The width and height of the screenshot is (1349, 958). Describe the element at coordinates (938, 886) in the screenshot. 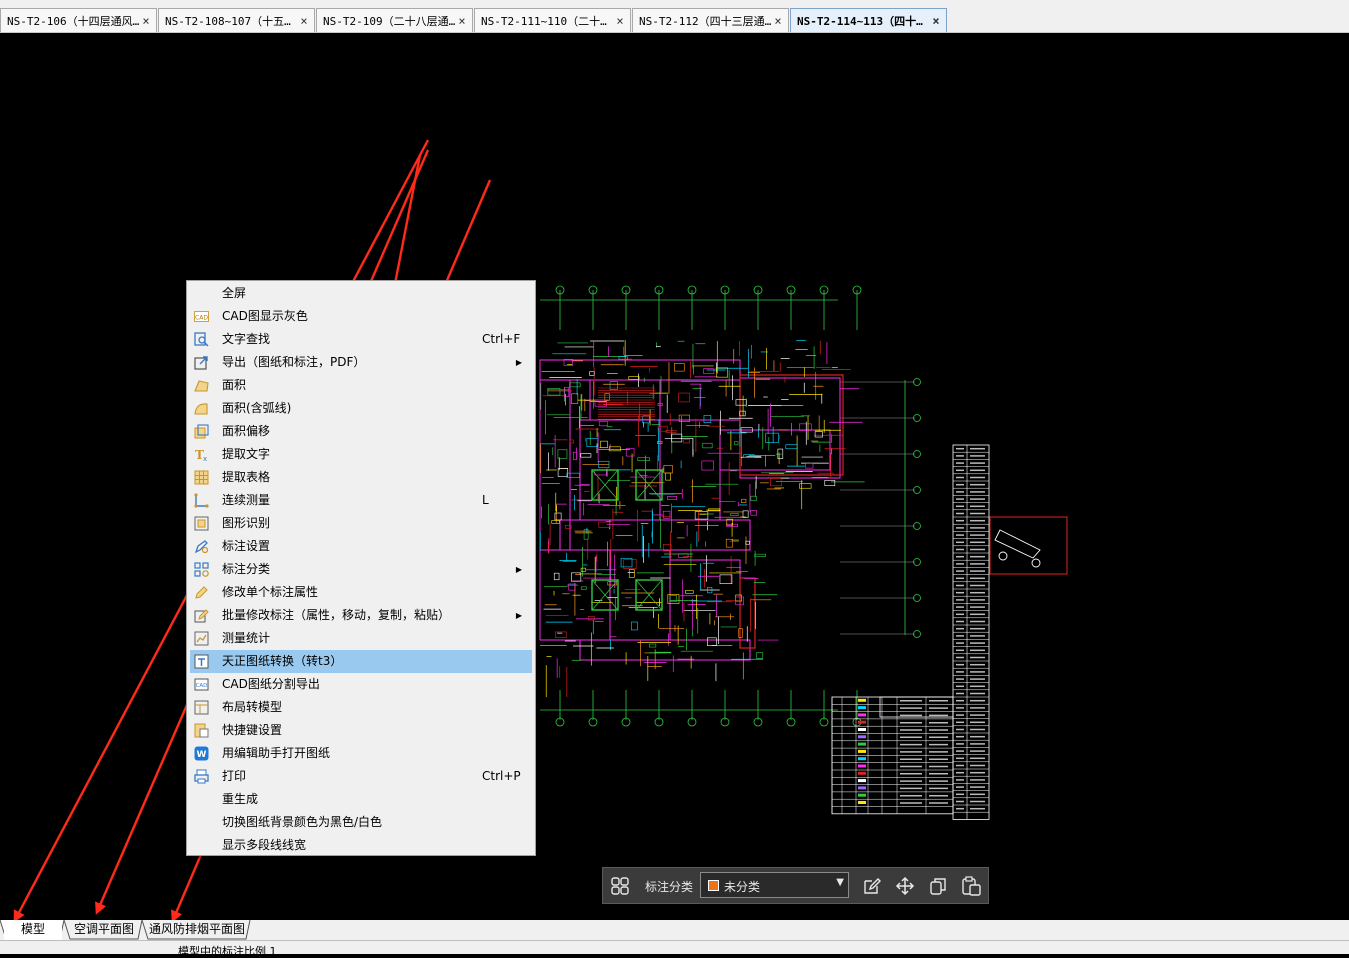

I see `copy-icon` at that location.